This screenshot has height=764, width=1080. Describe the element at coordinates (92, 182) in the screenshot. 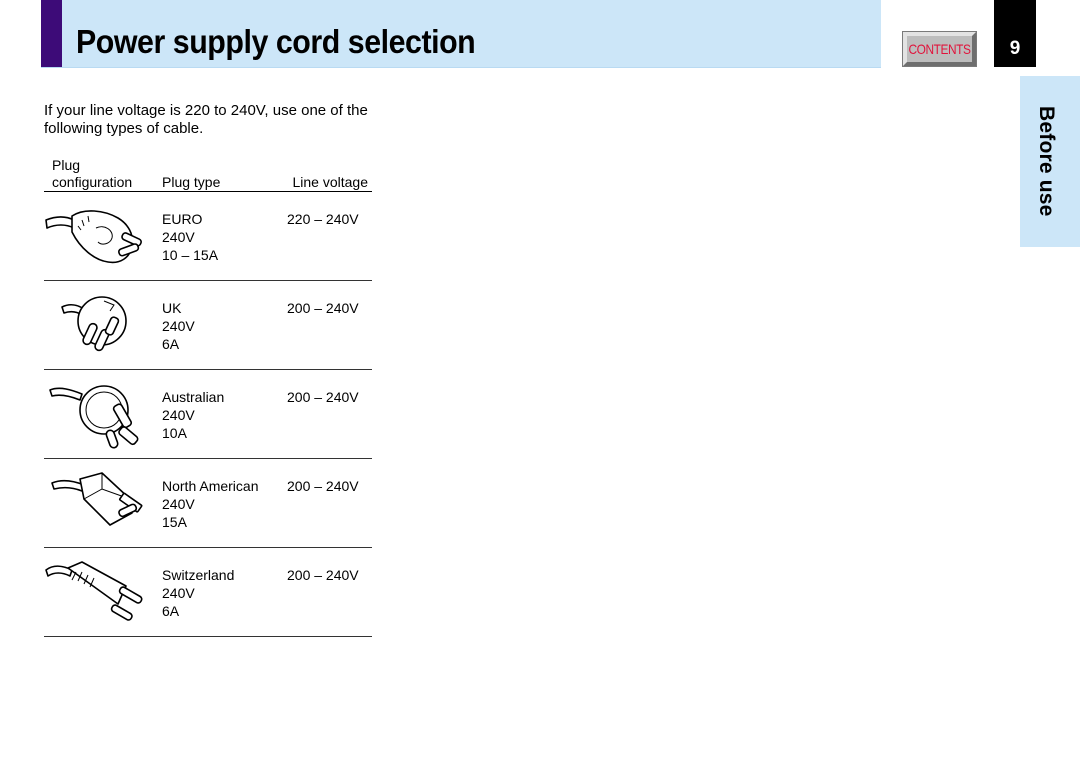

I see `header-config-line2: configuration` at that location.